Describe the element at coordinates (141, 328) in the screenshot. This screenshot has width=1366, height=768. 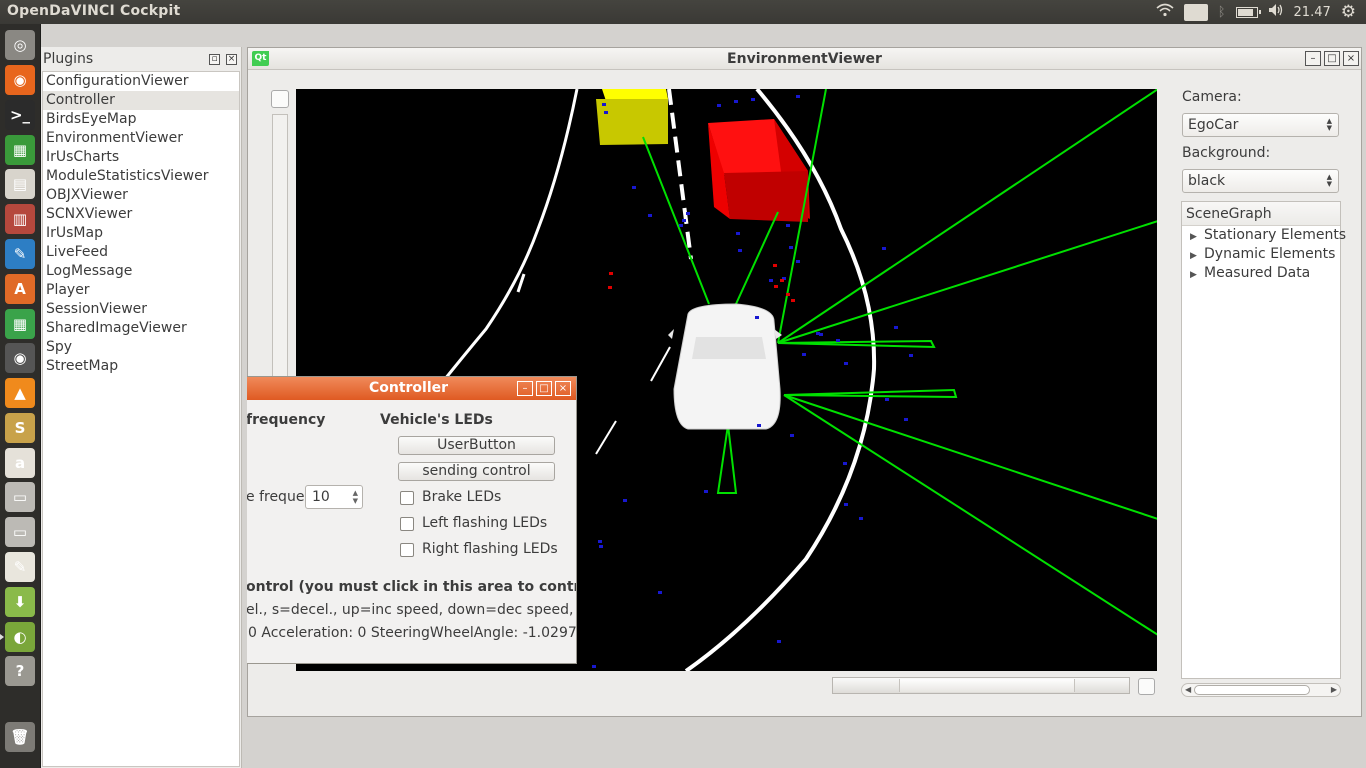
I see `plugin-item: SharedImageViewer` at that location.